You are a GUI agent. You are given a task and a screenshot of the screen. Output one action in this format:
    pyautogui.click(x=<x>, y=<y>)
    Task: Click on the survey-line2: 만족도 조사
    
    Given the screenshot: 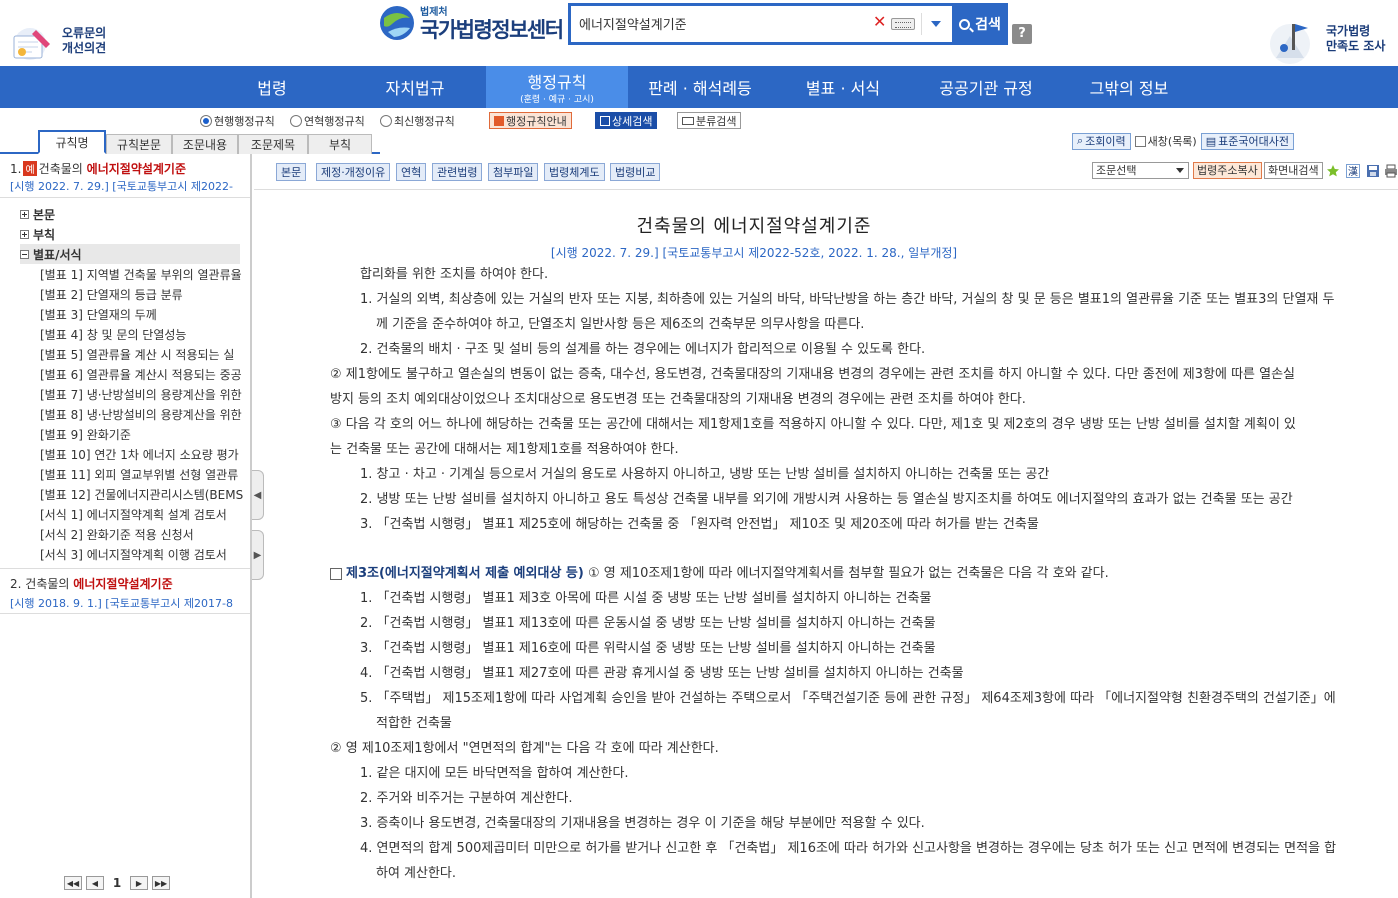 What is the action you would take?
    pyautogui.click(x=1356, y=46)
    